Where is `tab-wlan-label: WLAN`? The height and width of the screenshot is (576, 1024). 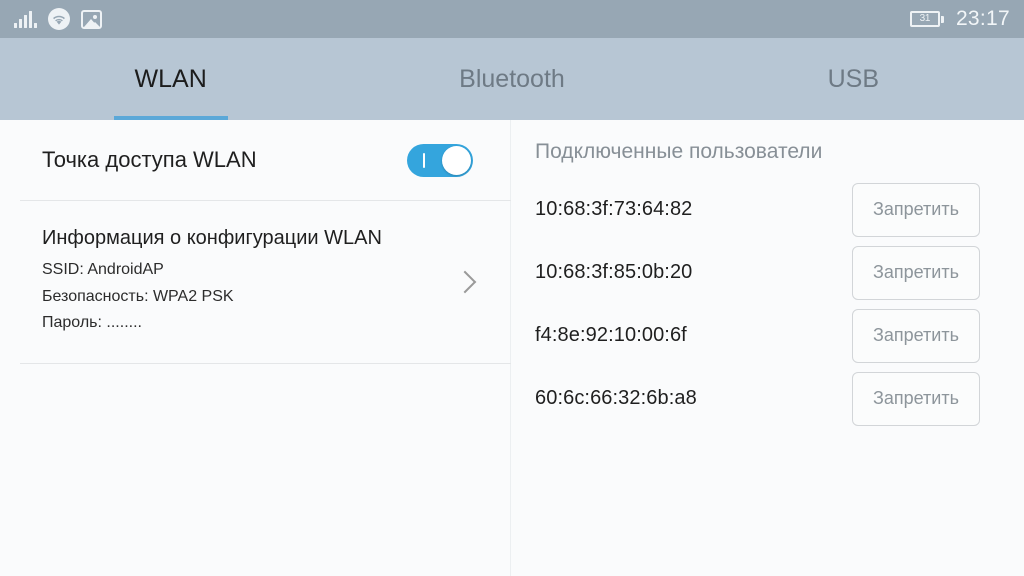
tab-wlan-label: WLAN is located at coordinates (170, 78).